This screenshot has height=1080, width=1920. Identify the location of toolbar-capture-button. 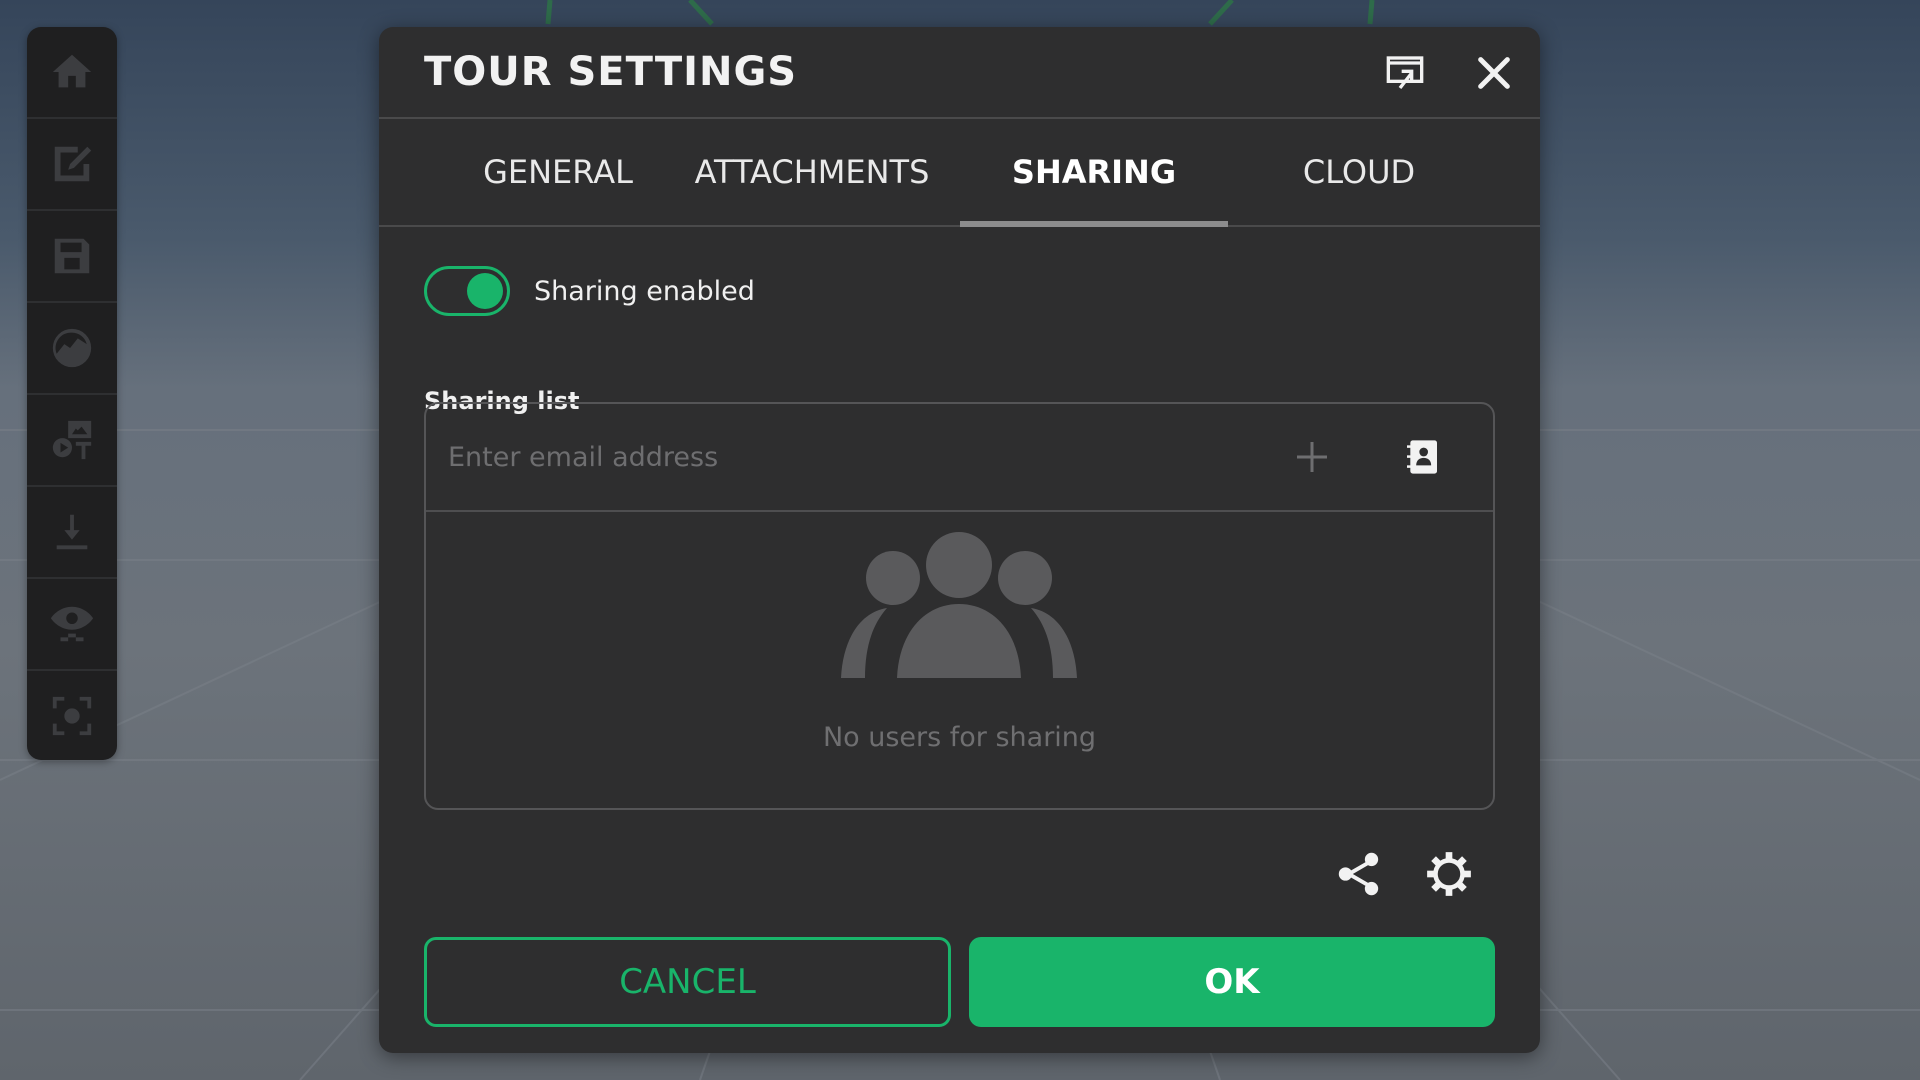
(72, 715).